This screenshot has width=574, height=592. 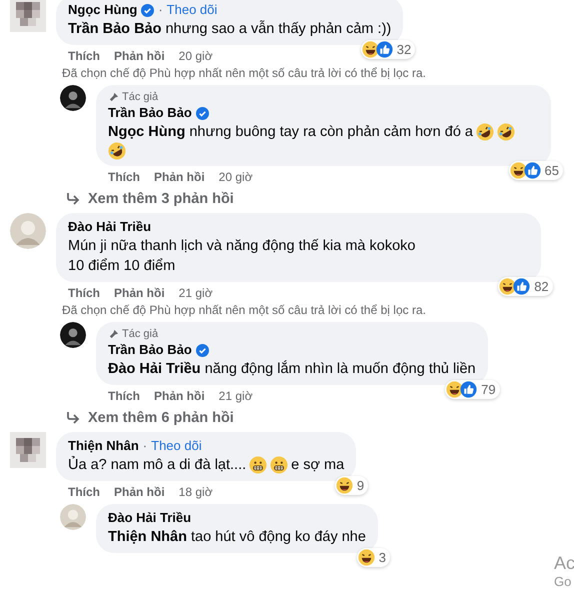 I want to click on comment-text: Đào Hải Triều năng động lắm nhìn là muốn động thủ liền, so click(x=292, y=369).